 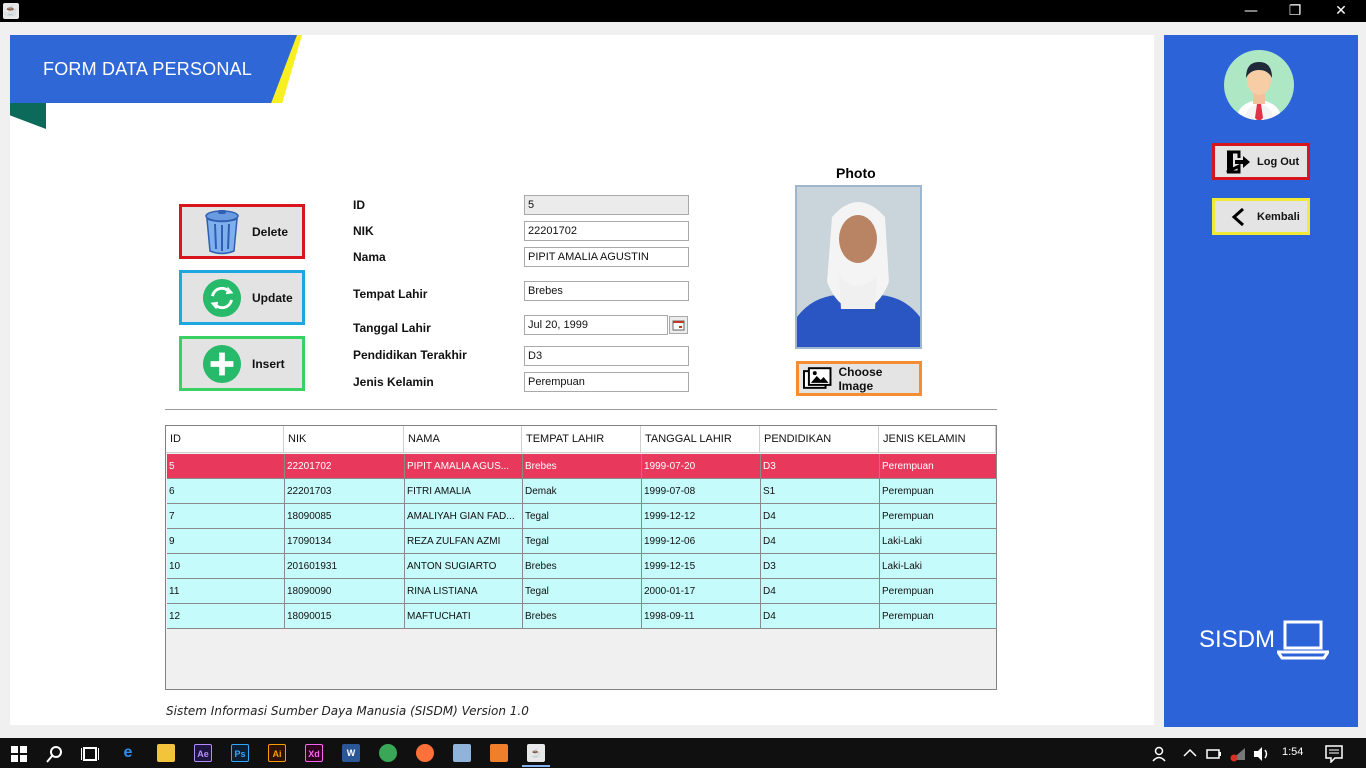 What do you see at coordinates (425, 753) in the screenshot?
I see `firefox-icon` at bounding box center [425, 753].